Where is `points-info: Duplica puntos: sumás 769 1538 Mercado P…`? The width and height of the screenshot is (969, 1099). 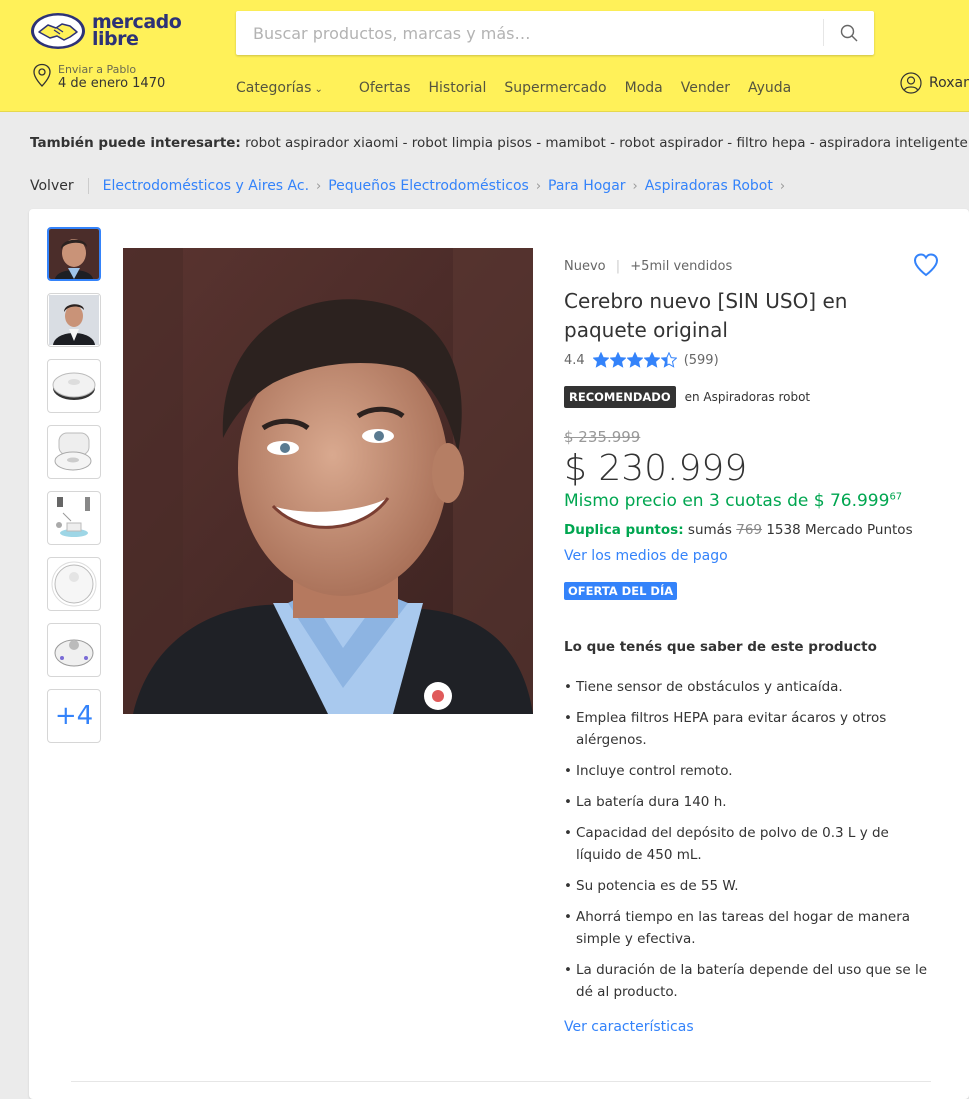 points-info: Duplica puntos: sumás 769 1538 Mercado P… is located at coordinates (738, 530).